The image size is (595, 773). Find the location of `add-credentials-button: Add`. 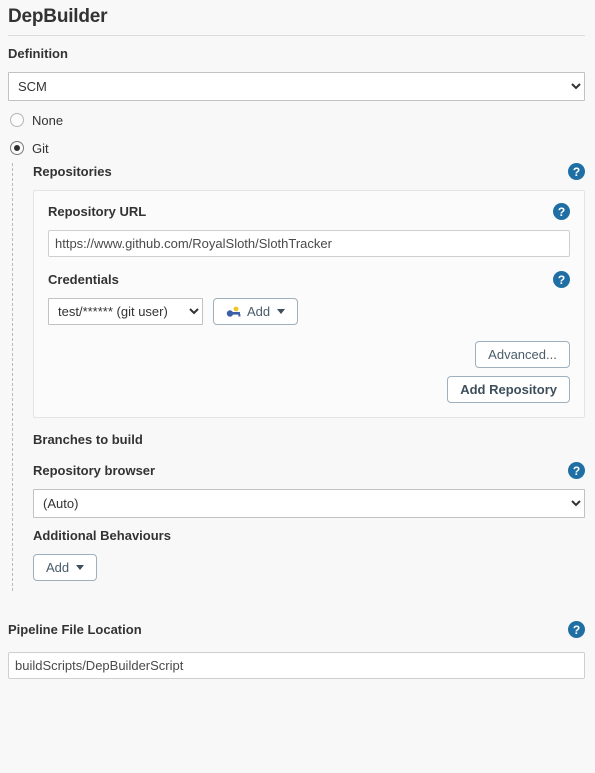

add-credentials-button: Add is located at coordinates (256, 311).